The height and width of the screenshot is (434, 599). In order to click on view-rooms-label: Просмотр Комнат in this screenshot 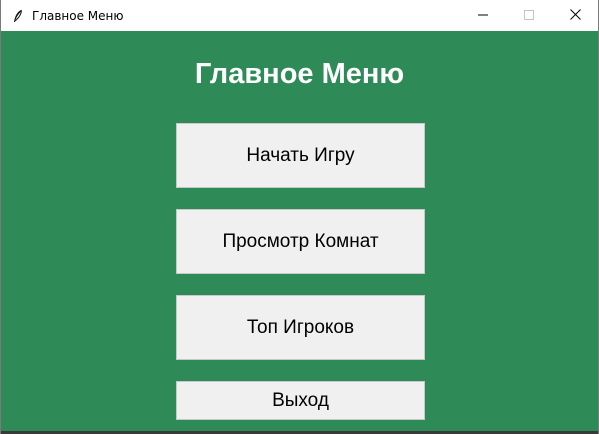, I will do `click(300, 241)`.